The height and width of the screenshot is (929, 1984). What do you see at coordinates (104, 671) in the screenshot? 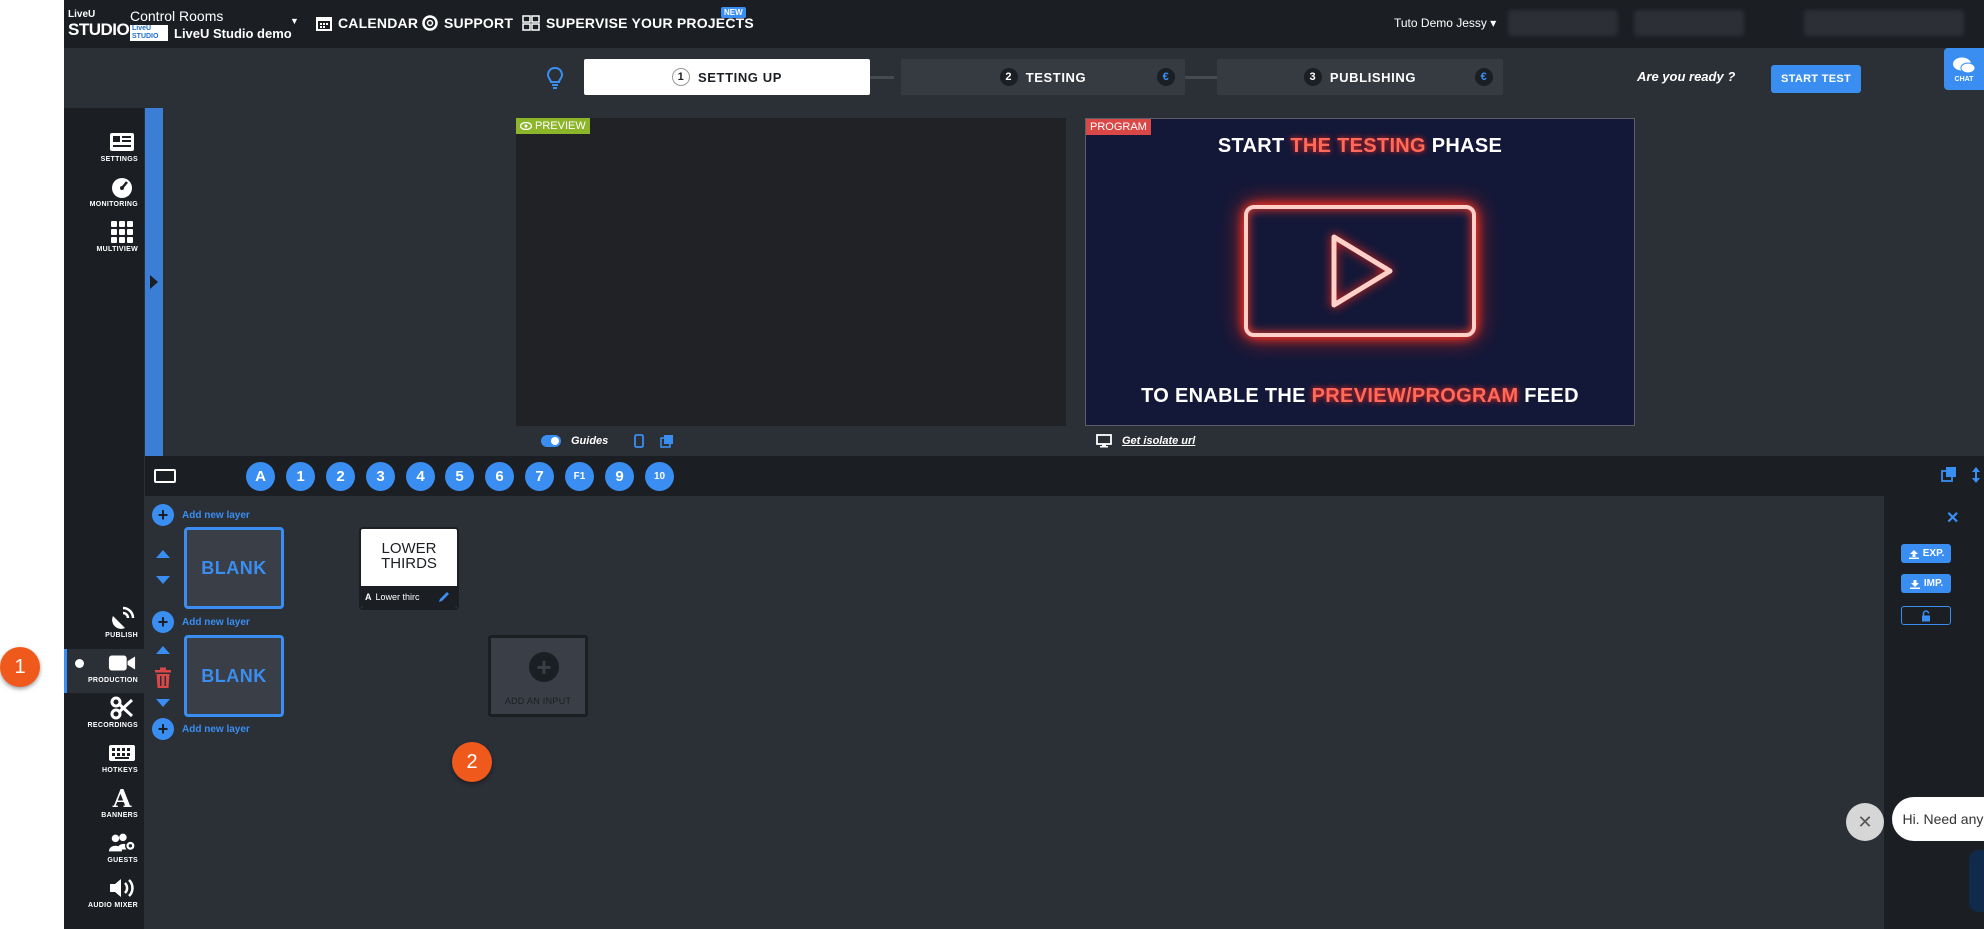
I see `sidebar-item-production: PRODUCTION` at bounding box center [104, 671].